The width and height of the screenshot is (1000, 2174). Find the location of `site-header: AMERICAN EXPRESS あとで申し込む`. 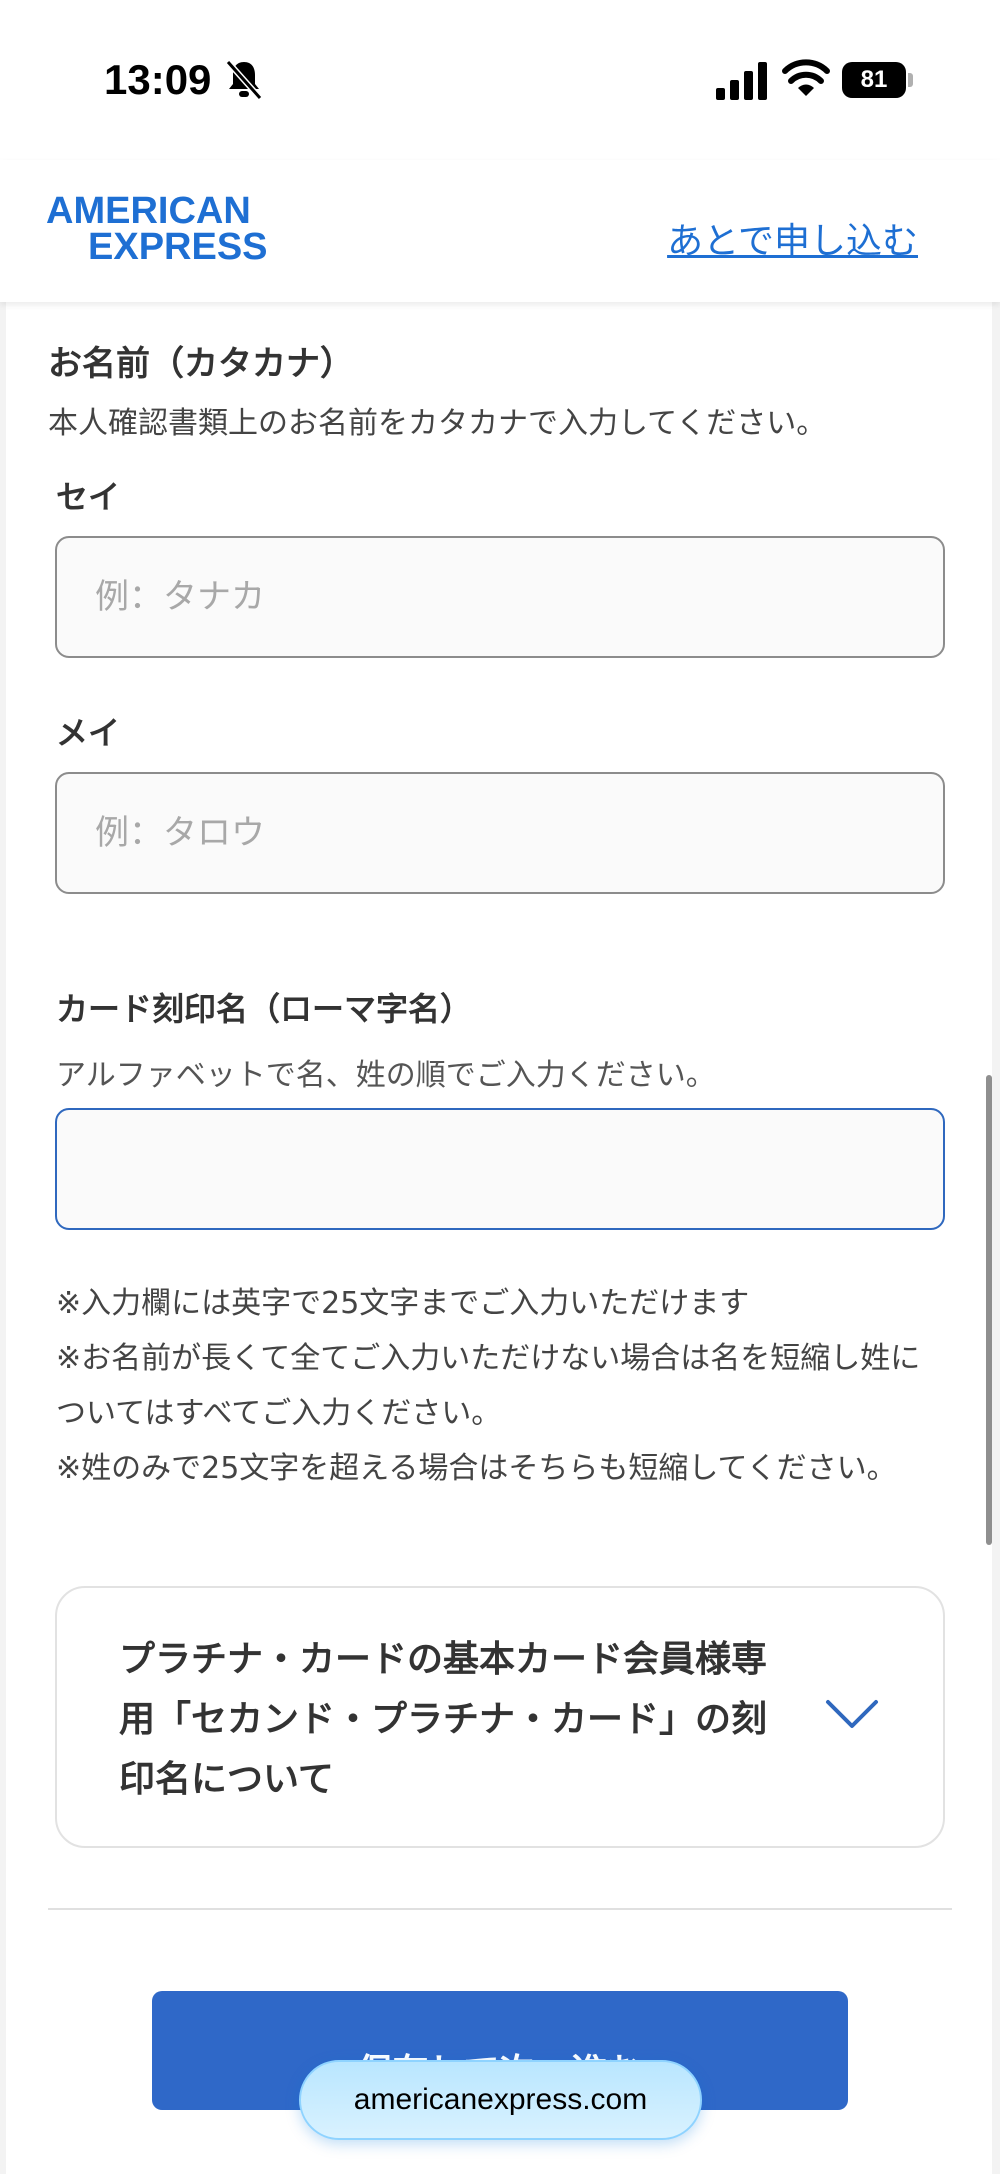

site-header: AMERICAN EXPRESS あとで申し込む is located at coordinates (500, 231).